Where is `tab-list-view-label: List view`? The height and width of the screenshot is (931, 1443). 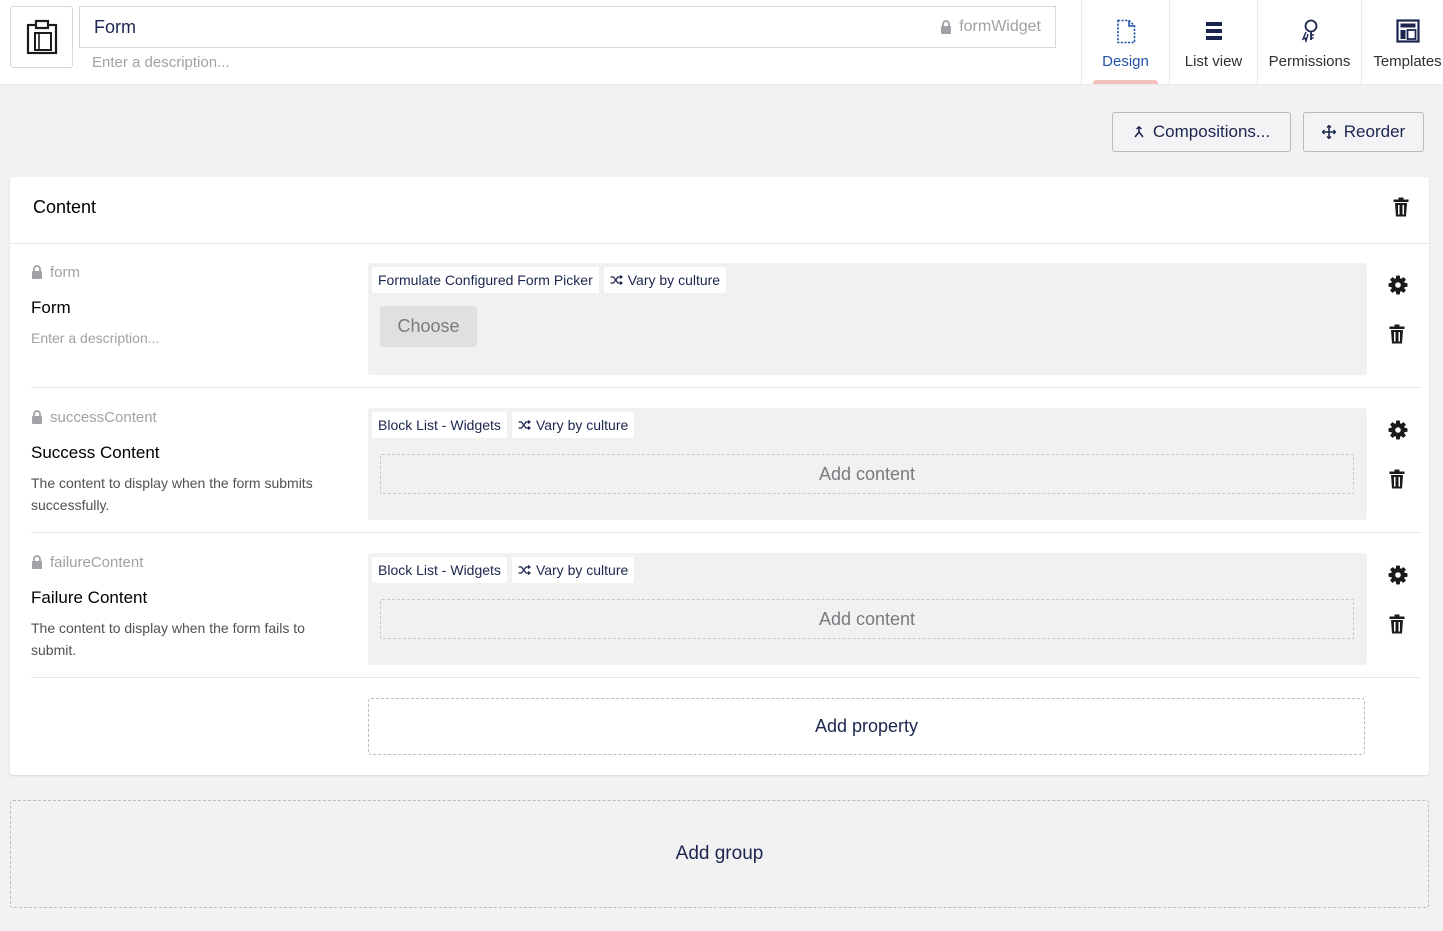 tab-list-view-label: List view is located at coordinates (1213, 61).